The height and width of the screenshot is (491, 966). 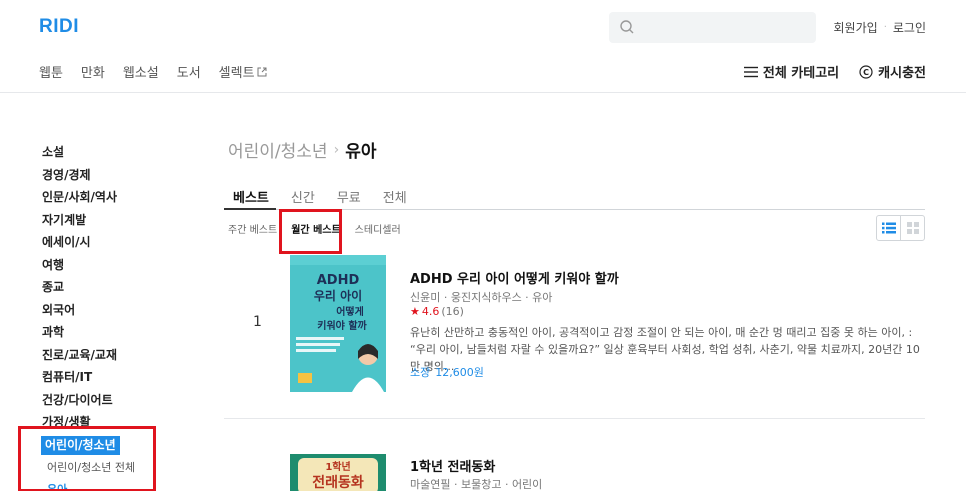 I want to click on list-view-button, so click(x=888, y=228).